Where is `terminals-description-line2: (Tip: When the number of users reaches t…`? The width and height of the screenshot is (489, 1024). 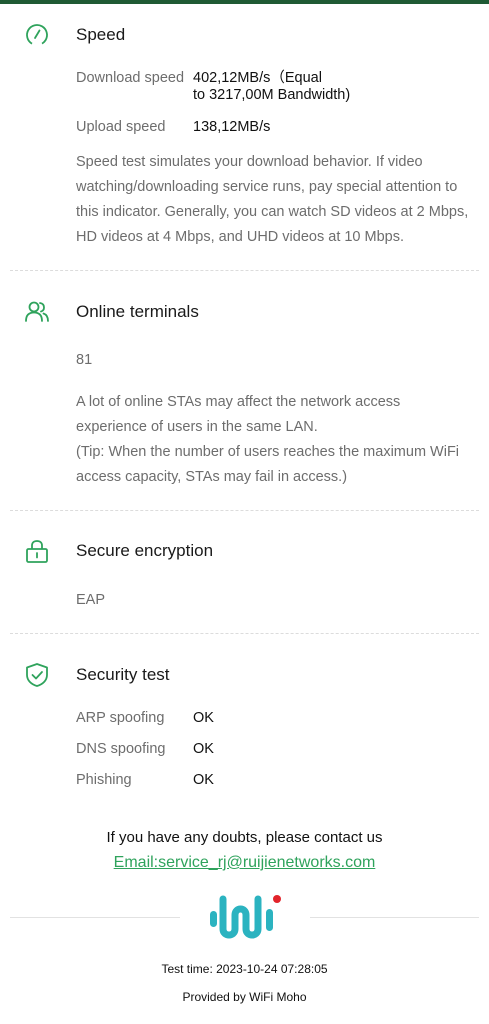
terminals-description-line2: (Tip: When the number of users reaches t… is located at coordinates (268, 464).